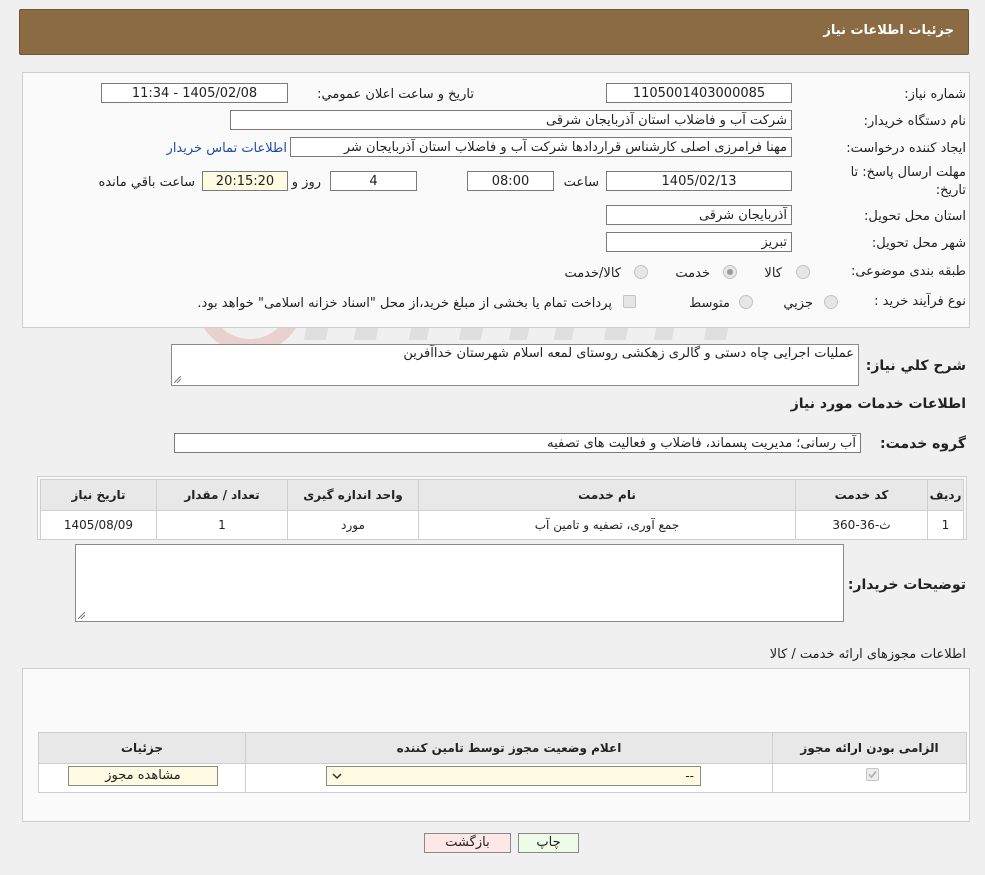 The image size is (985, 875). Describe the element at coordinates (142, 748) in the screenshot. I see `col-permit-details: جزئیات` at that location.